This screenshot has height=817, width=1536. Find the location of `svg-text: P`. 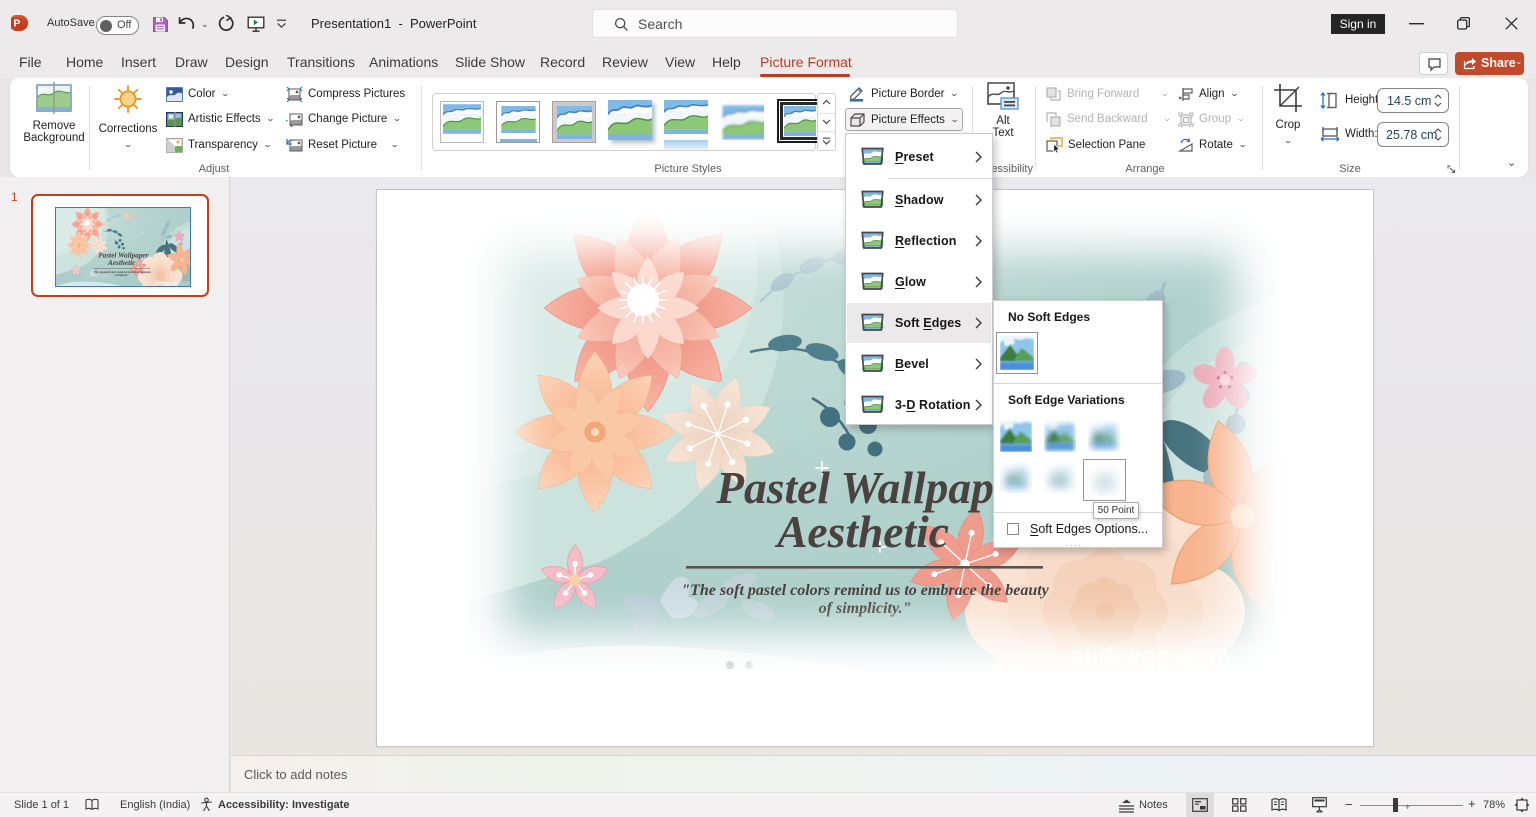

svg-text: P is located at coordinates (16, 24).